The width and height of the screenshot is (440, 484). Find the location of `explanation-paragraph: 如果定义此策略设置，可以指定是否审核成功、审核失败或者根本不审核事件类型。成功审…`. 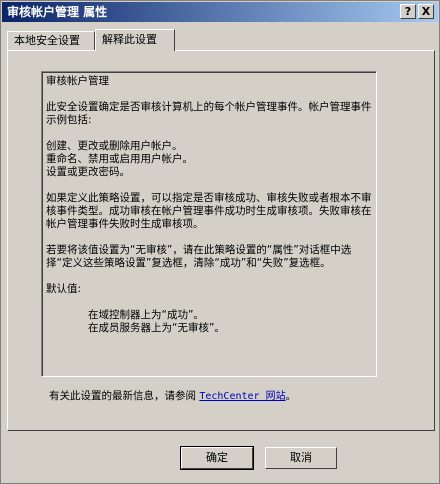

explanation-paragraph: 如果定义此策略设置，可以指定是否审核成功、审核失败或者根本不审核事件类型。成功审… is located at coordinates (209, 211).